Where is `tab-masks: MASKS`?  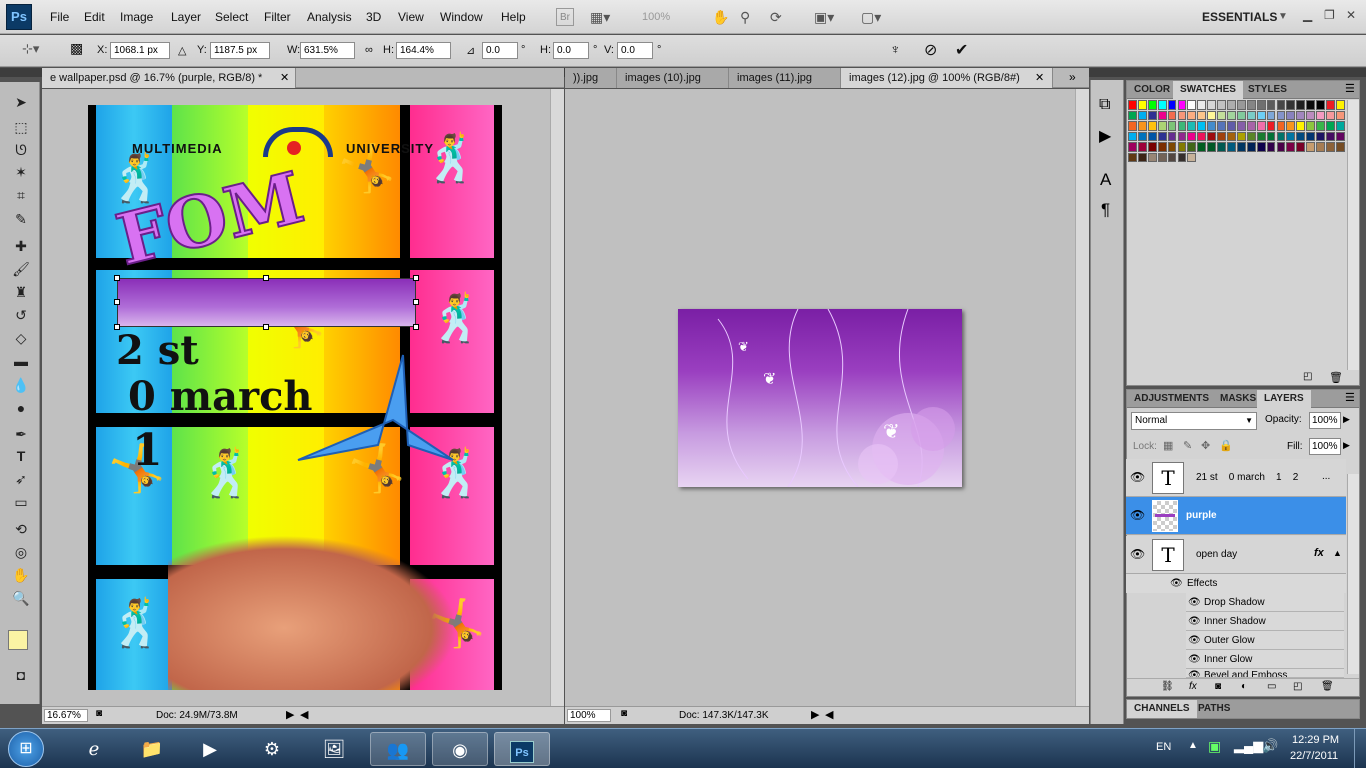 tab-masks: MASKS is located at coordinates (1238, 399).